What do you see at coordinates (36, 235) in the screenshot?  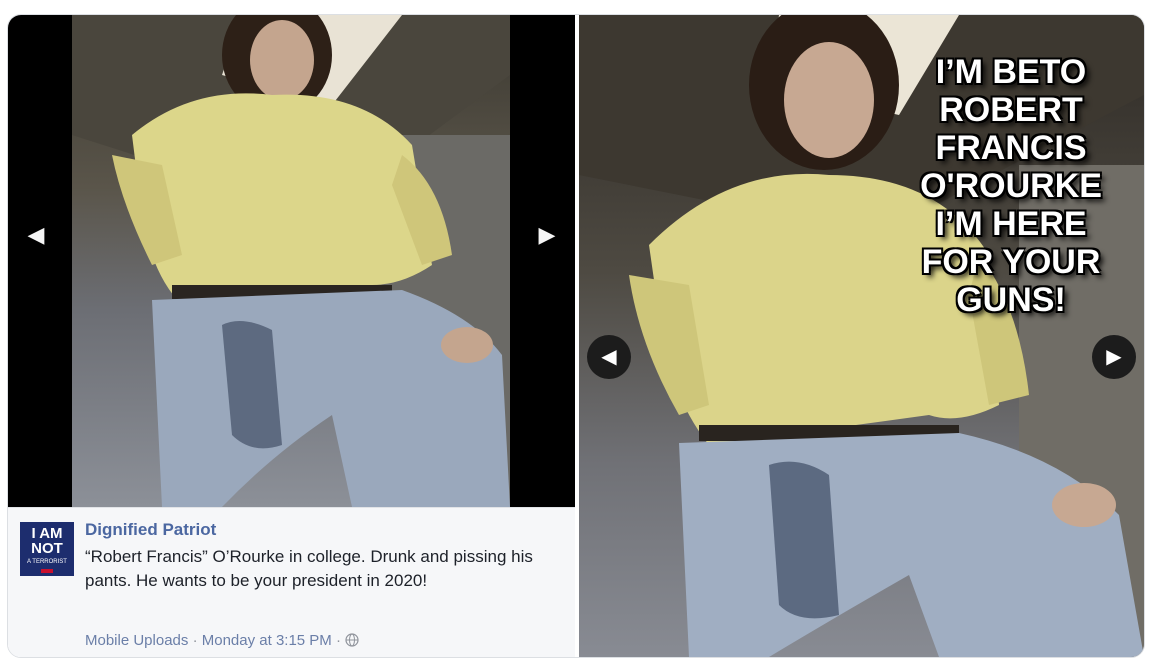 I see `left-prev-arrow-icon: ◀` at bounding box center [36, 235].